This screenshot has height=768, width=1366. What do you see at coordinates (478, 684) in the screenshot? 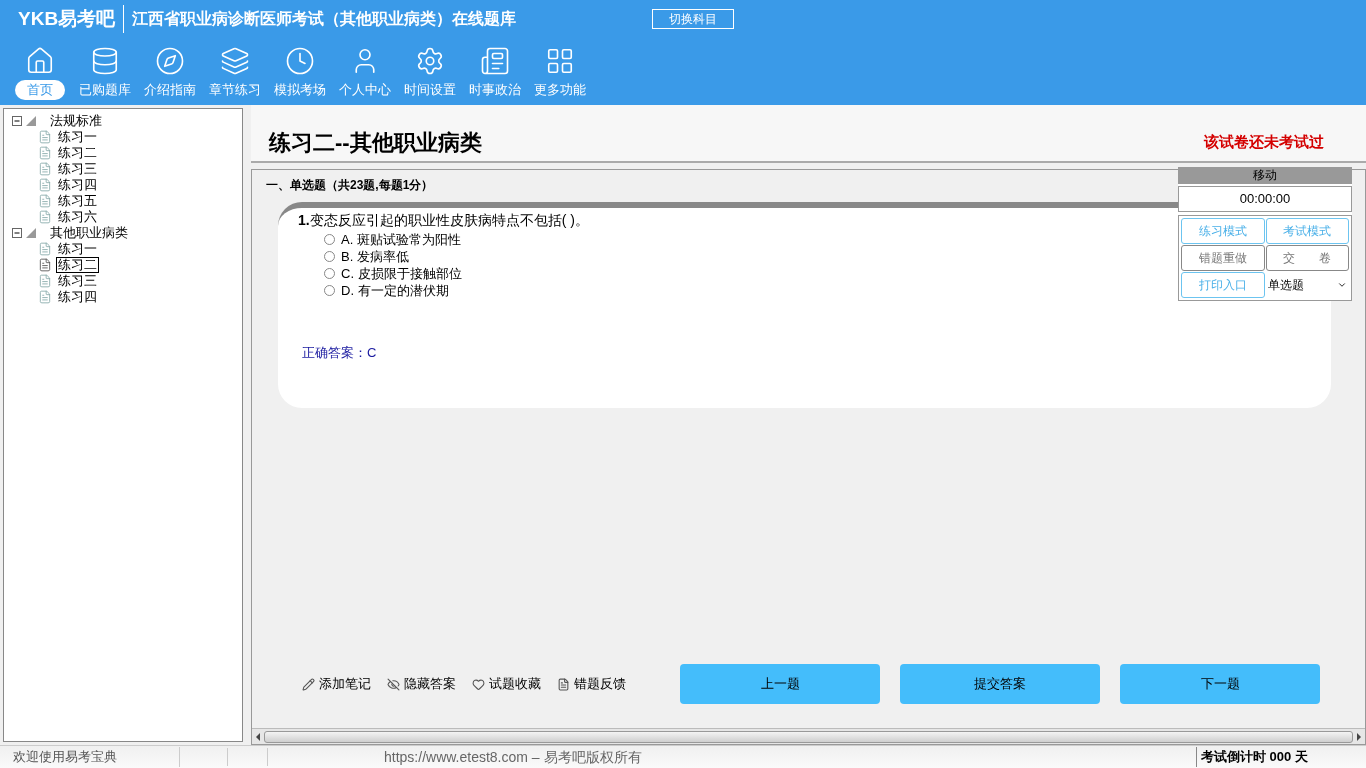
I see `heart-icon` at bounding box center [478, 684].